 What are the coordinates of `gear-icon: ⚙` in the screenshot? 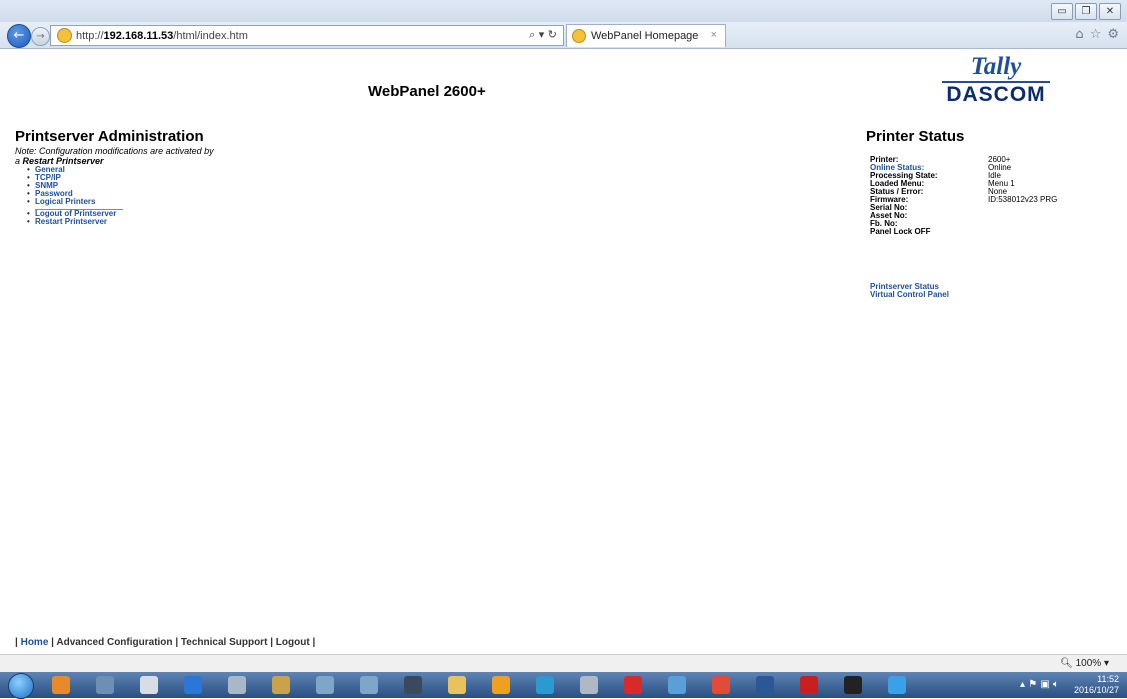 It's located at (1113, 34).